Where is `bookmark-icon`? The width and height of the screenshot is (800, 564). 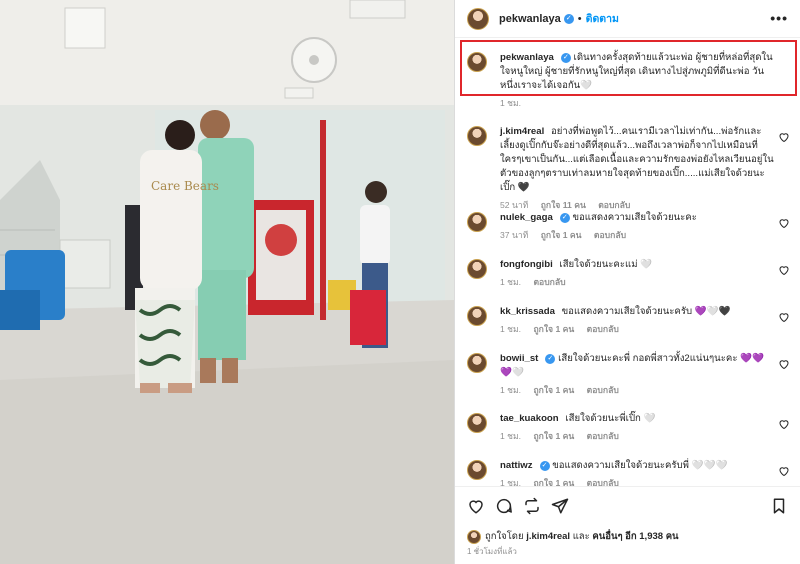
bookmark-icon is located at coordinates (779, 506).